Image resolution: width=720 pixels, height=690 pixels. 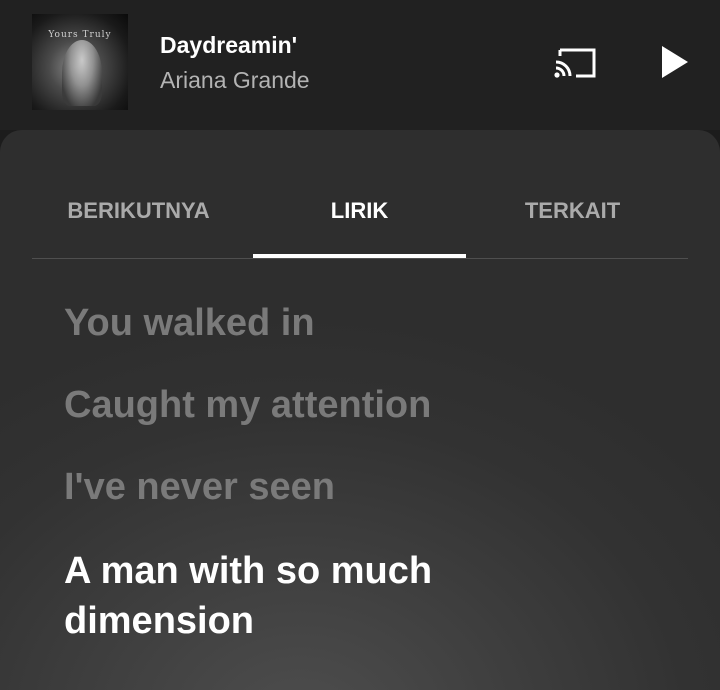 I want to click on cast-icon, so click(x=575, y=63).